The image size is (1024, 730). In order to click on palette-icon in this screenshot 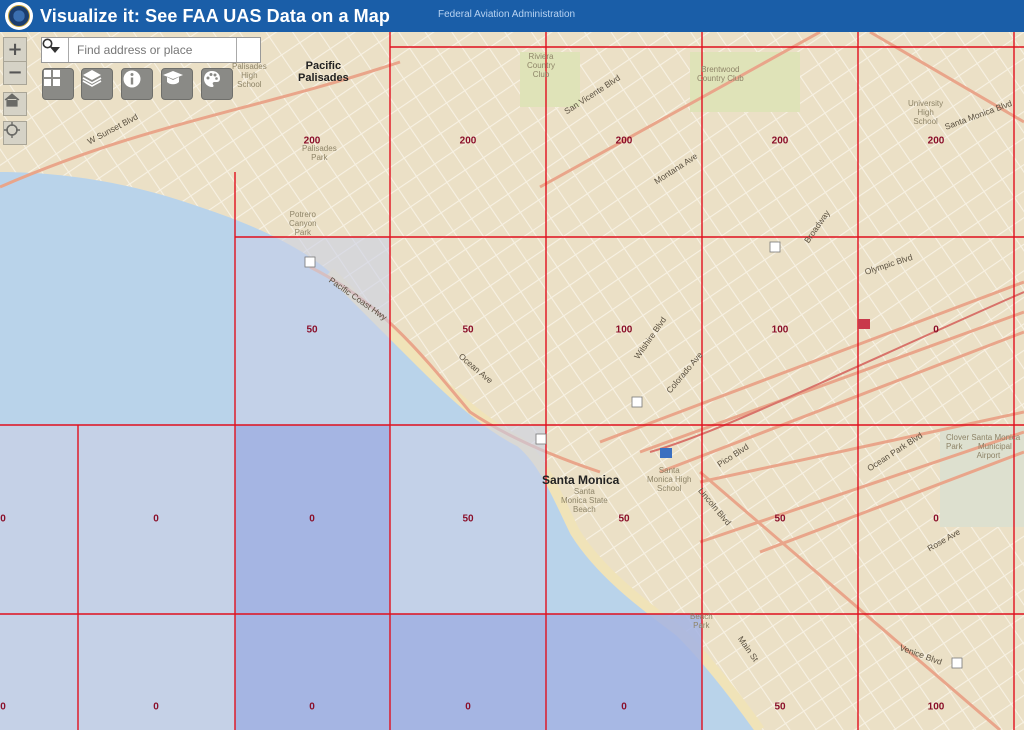, I will do `click(212, 79)`.